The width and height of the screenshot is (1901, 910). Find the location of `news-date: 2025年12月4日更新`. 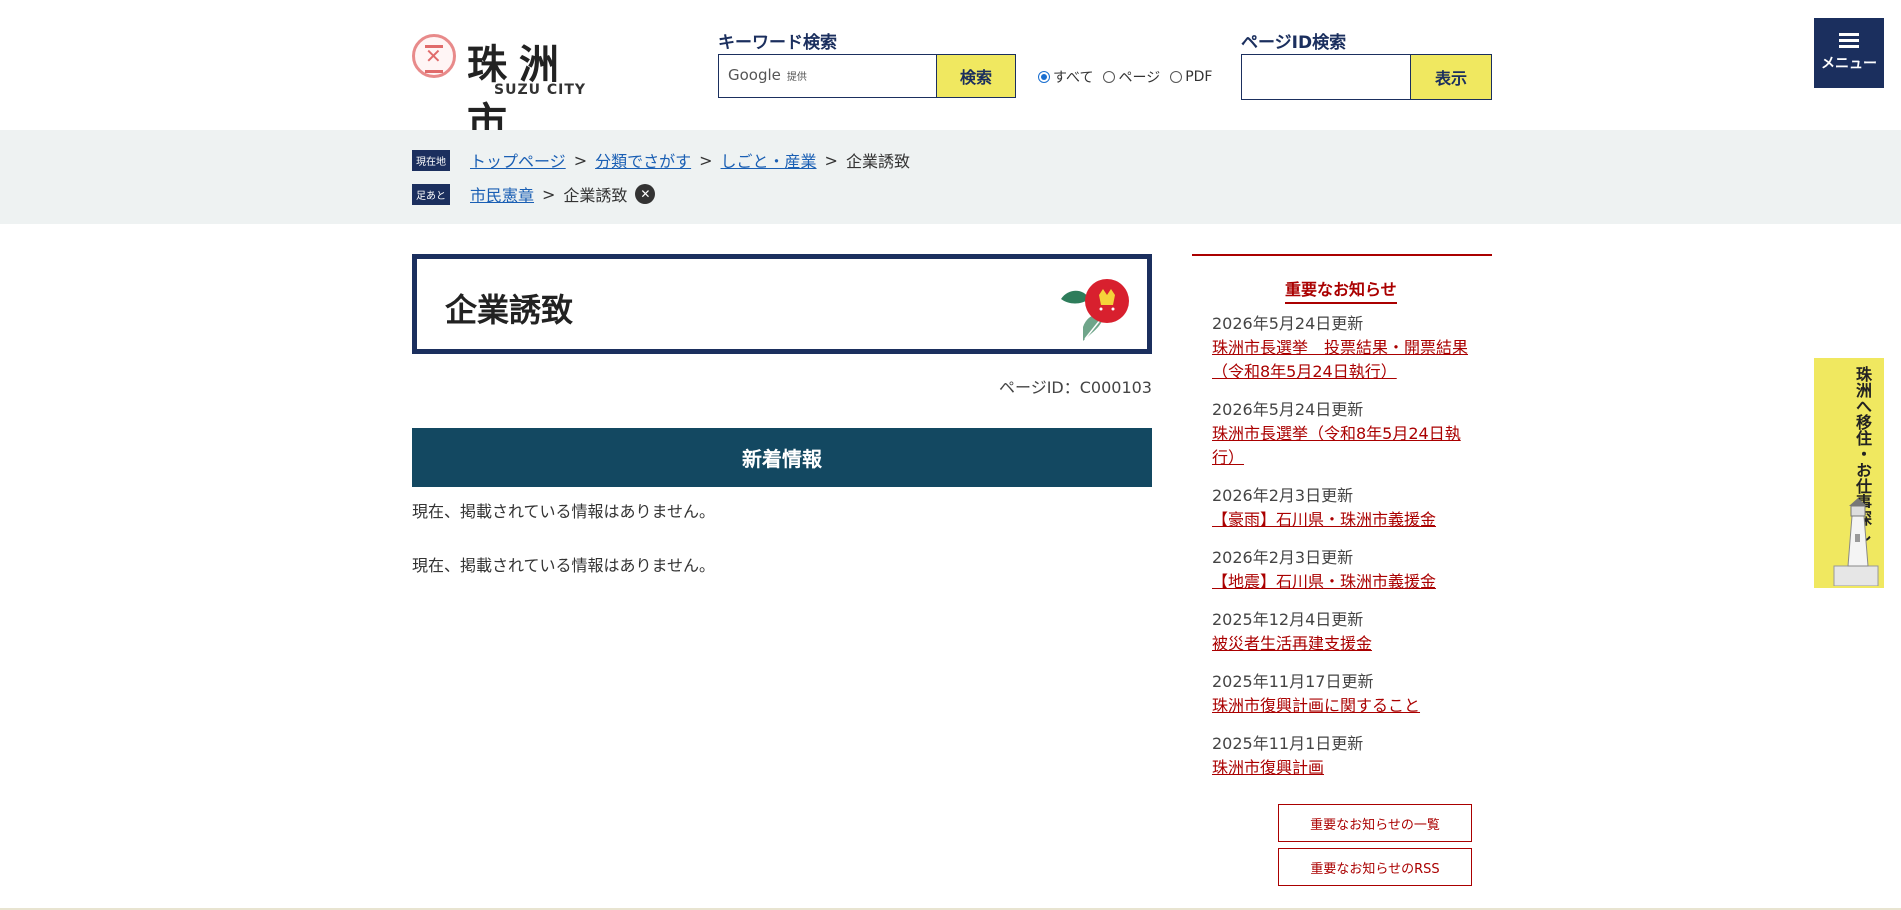

news-date: 2025年12月4日更新 is located at coordinates (1288, 619).